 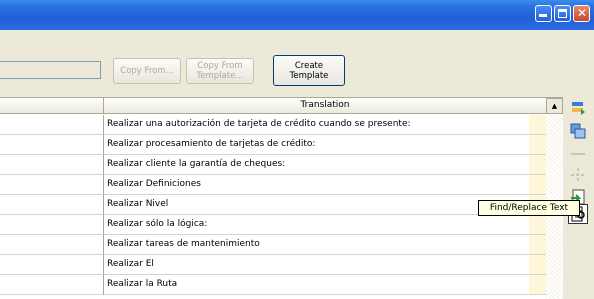 I want to click on minimize-button, so click(x=543, y=13).